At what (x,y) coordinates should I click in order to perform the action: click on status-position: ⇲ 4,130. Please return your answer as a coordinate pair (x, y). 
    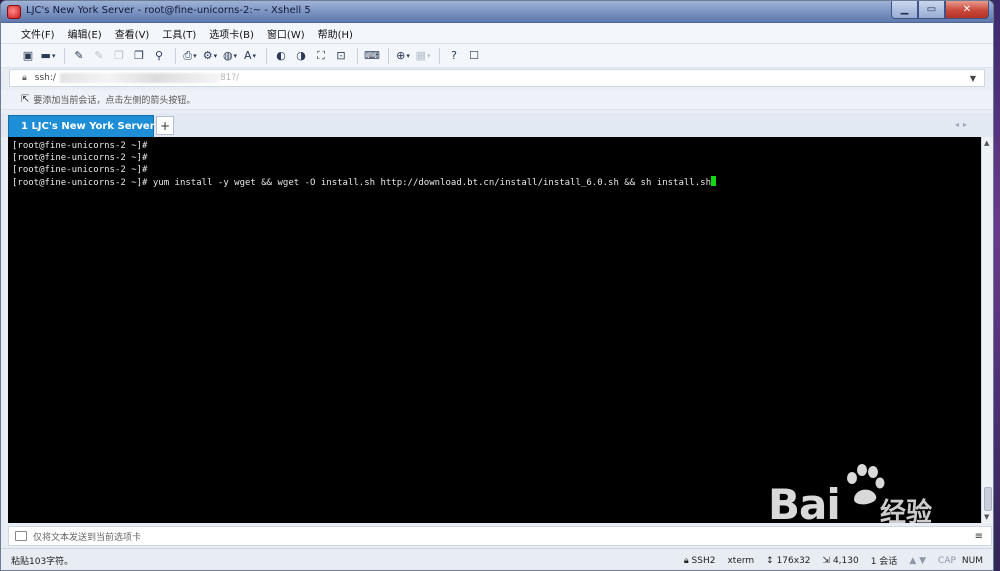
    Looking at the image, I should click on (840, 560).